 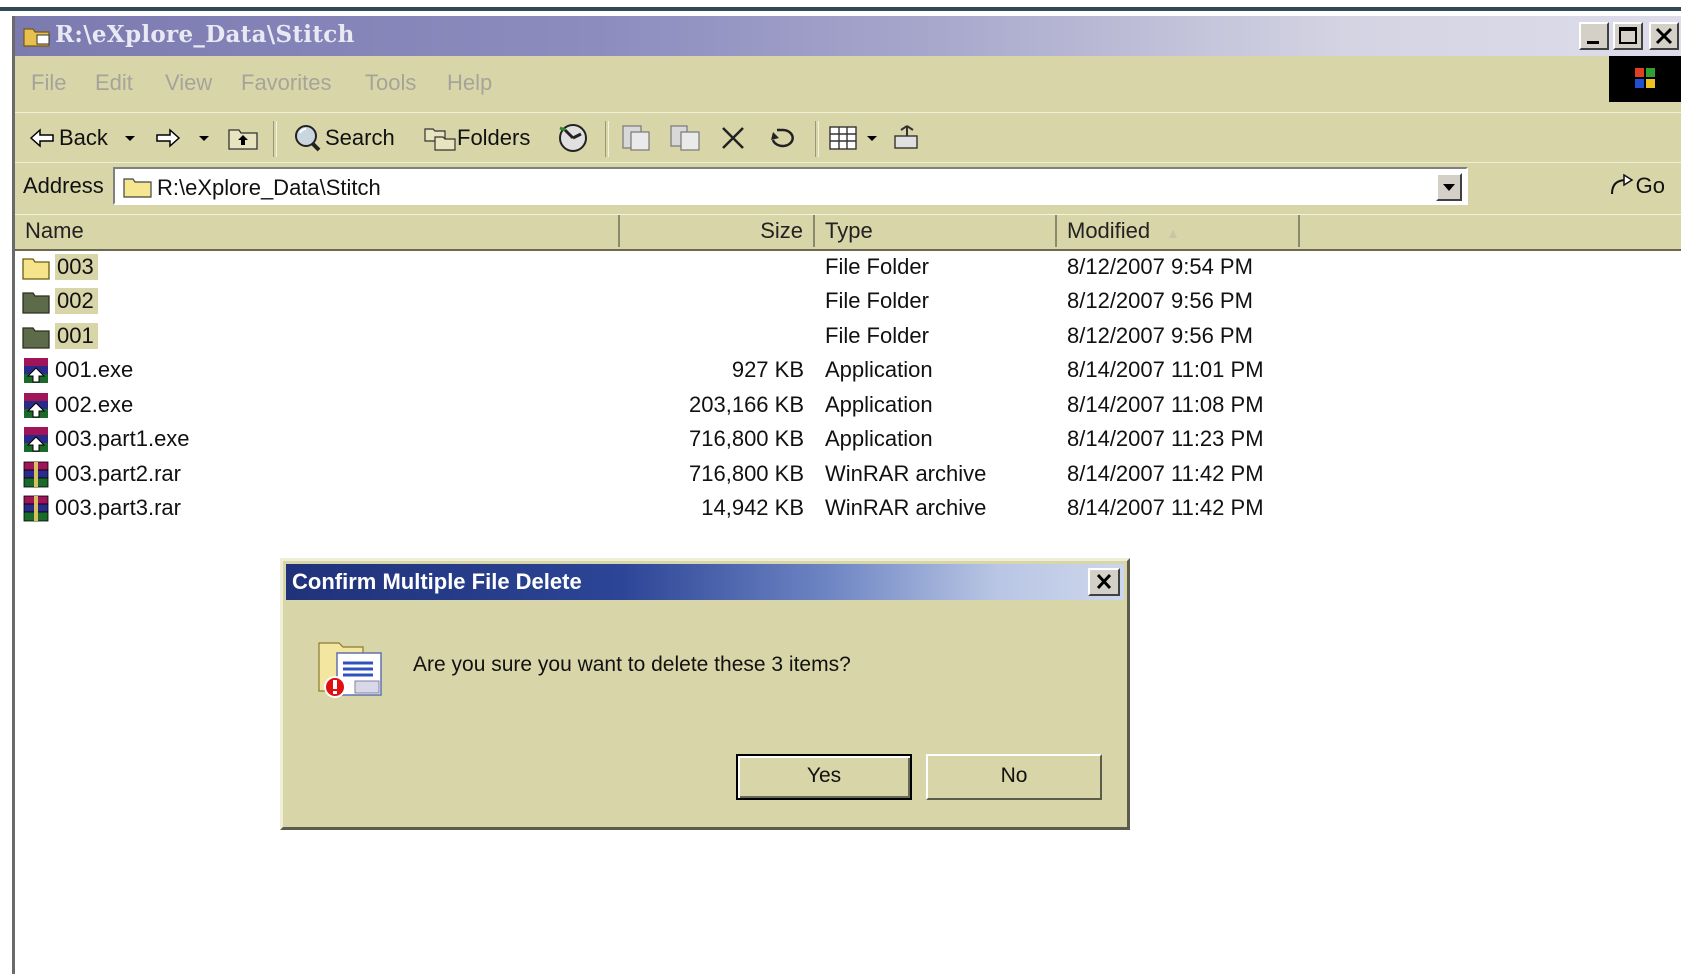 I want to click on file-name: 003.part2.rar, so click(x=118, y=473).